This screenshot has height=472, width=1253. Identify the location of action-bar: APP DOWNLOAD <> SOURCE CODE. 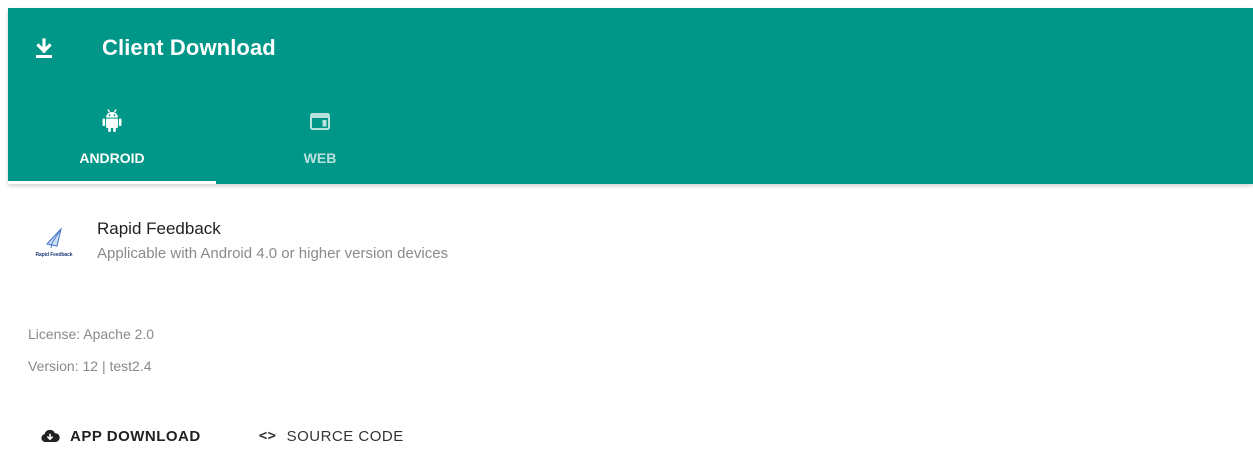
(222, 436).